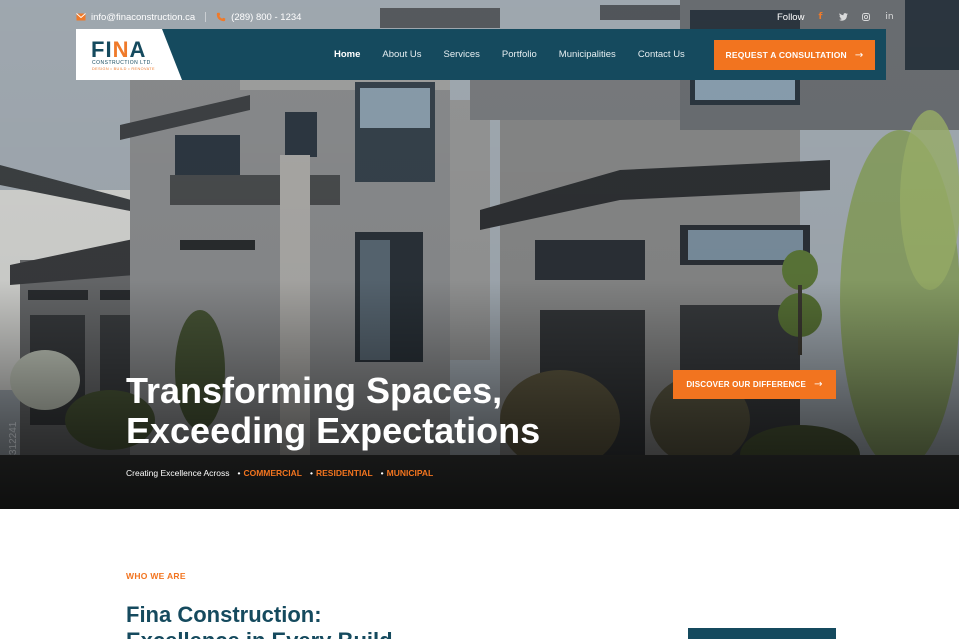  Describe the element at coordinates (224, 614) in the screenshot. I see `about-title-line1: Fina Construction:` at that location.